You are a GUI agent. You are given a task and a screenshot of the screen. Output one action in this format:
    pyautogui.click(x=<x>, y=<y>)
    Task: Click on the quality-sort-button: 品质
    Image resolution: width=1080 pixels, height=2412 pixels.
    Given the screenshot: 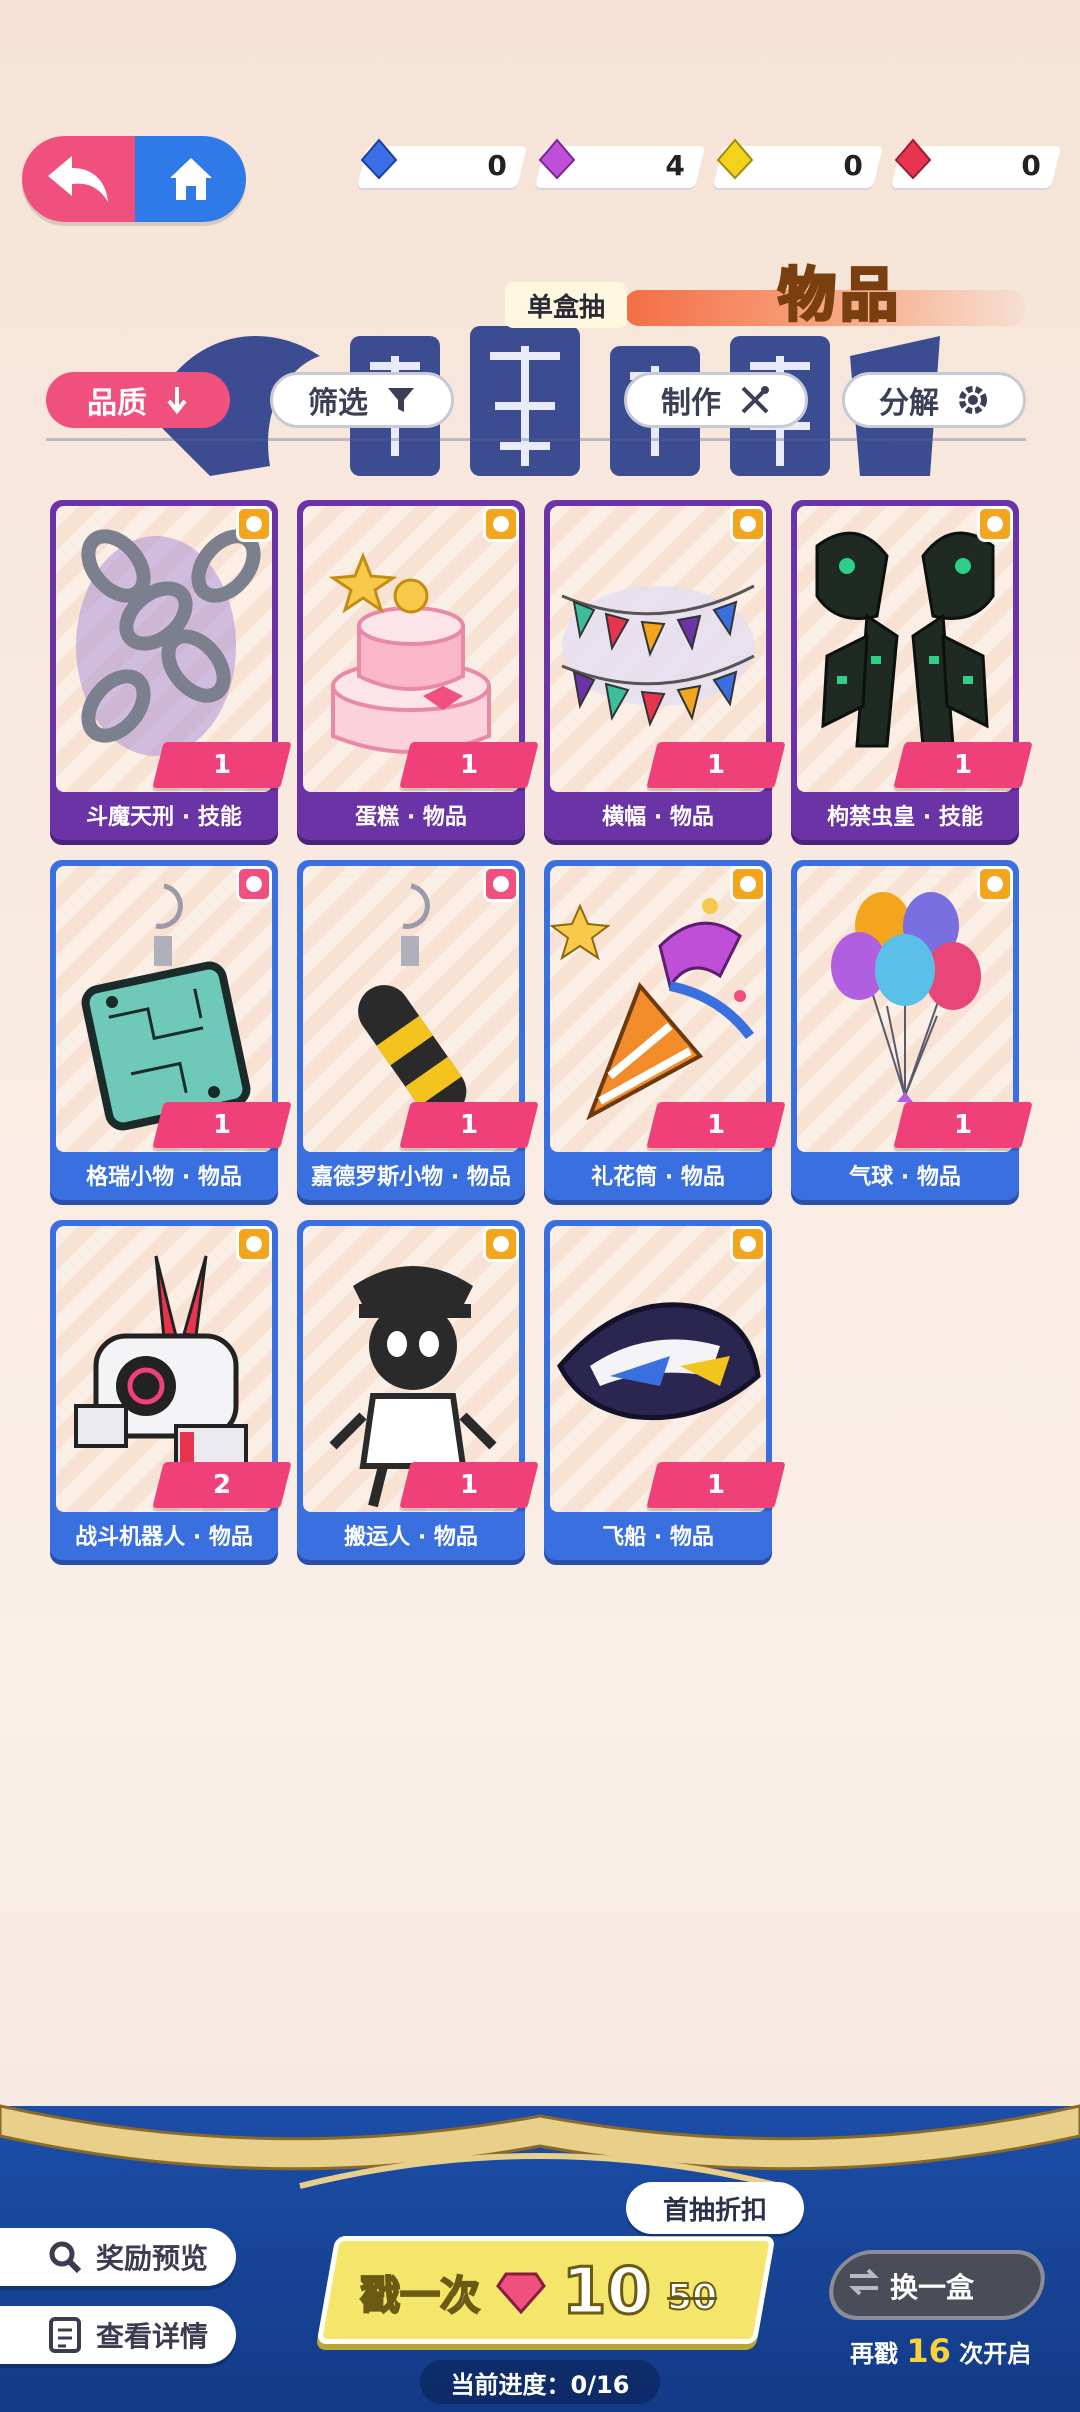 What is the action you would take?
    pyautogui.click(x=138, y=400)
    